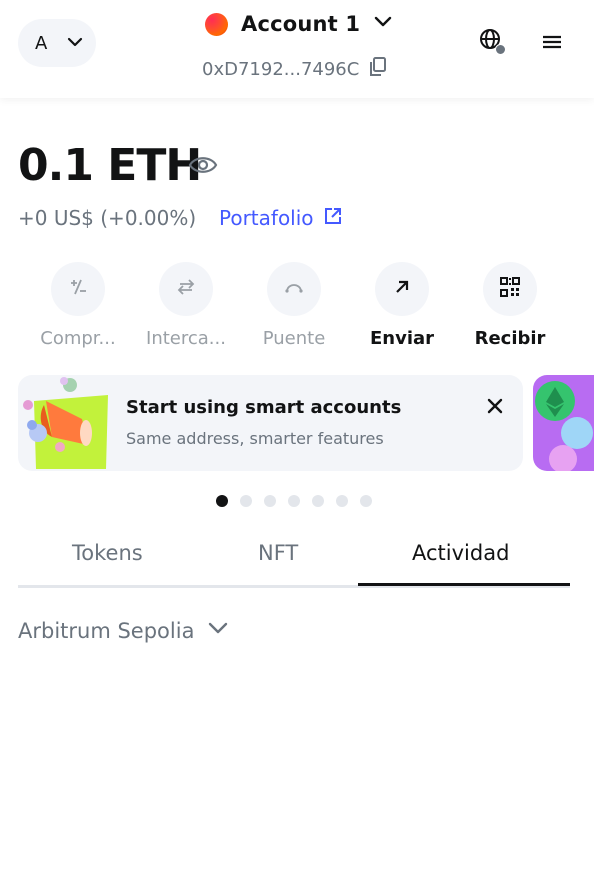 The height and width of the screenshot is (882, 594). I want to click on portfolio-link: Portafolio, so click(280, 218).